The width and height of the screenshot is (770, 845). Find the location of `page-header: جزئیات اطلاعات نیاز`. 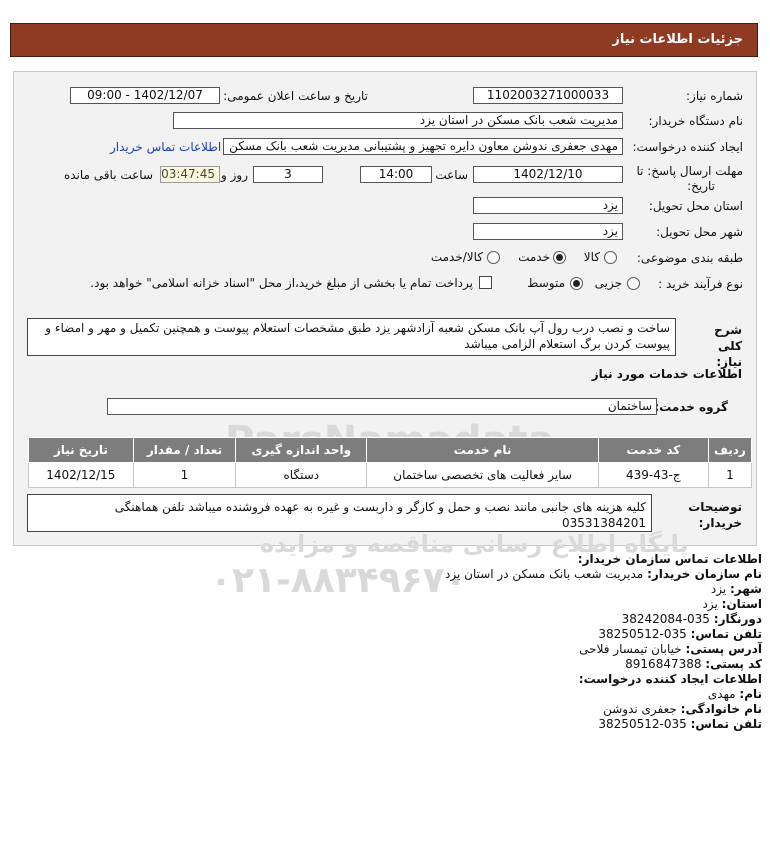

page-header: جزئیات اطلاعات نیاز is located at coordinates (384, 40).